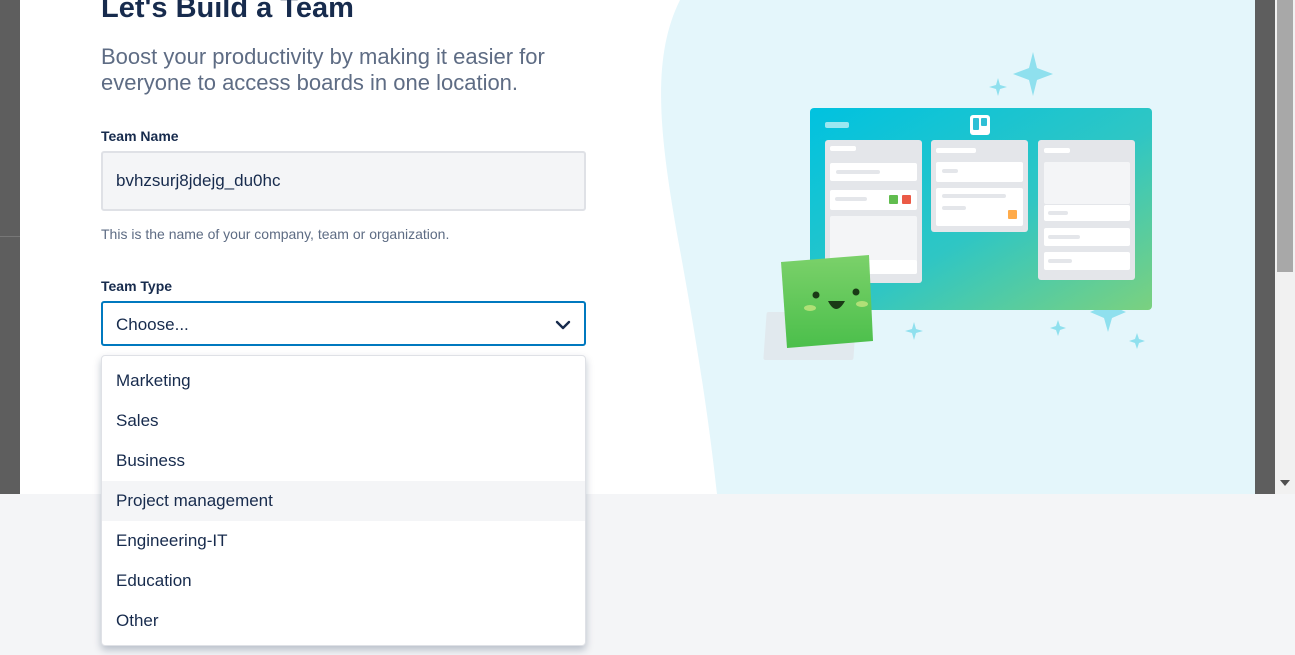 The width and height of the screenshot is (1295, 655). Describe the element at coordinates (818, 307) in the screenshot. I see `smiling-card-mascot-icon` at that location.